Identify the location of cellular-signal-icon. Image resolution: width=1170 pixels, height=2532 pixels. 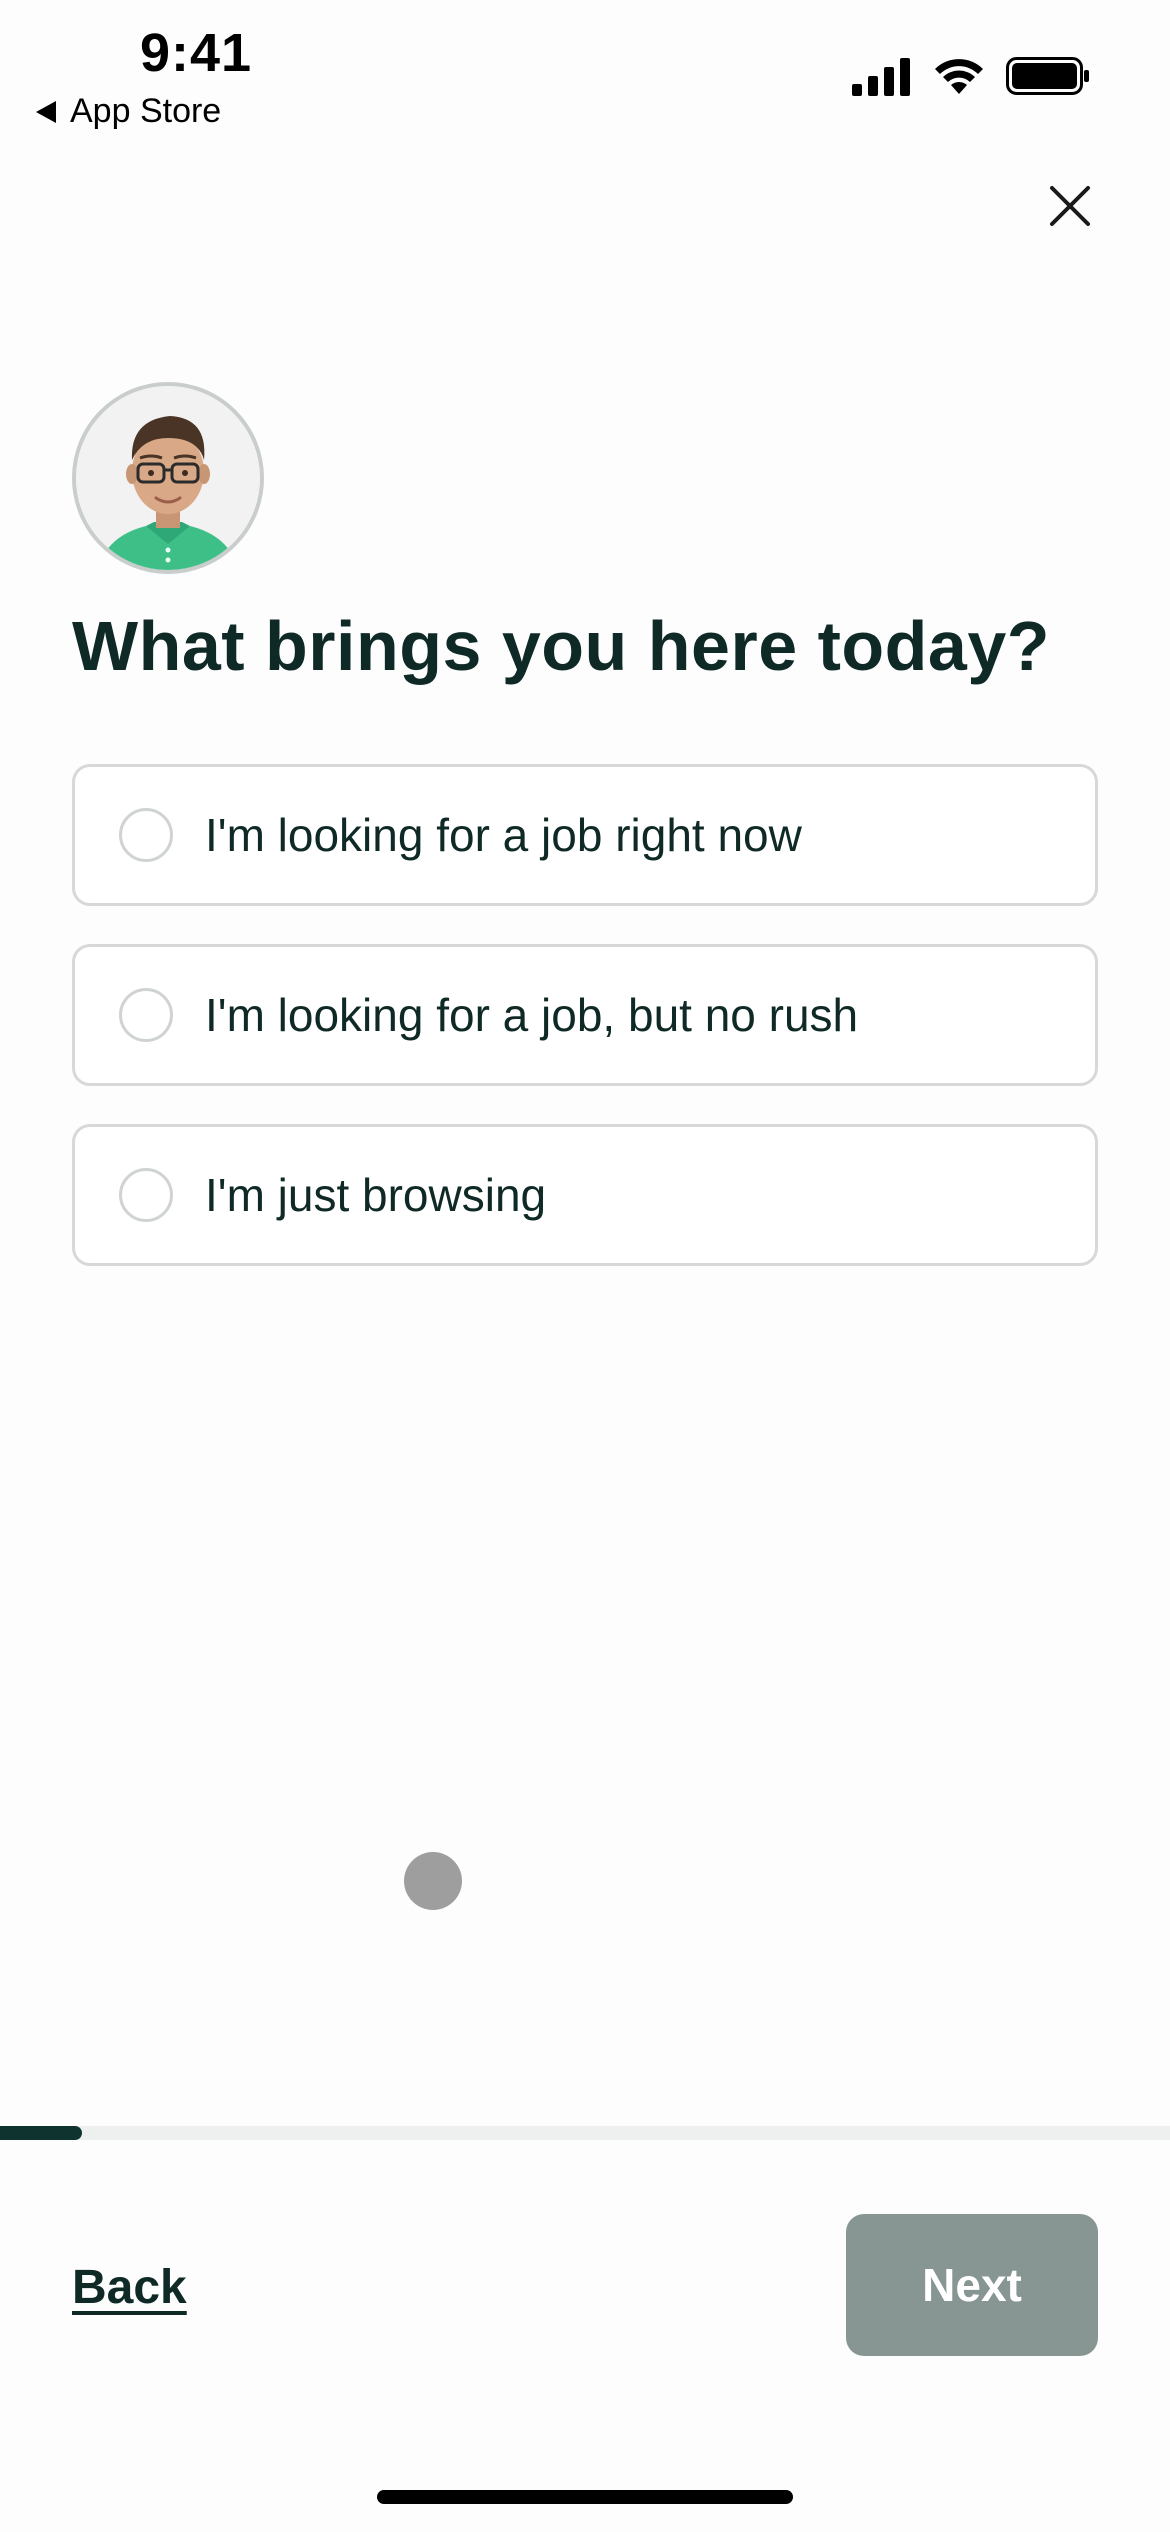
(881, 77).